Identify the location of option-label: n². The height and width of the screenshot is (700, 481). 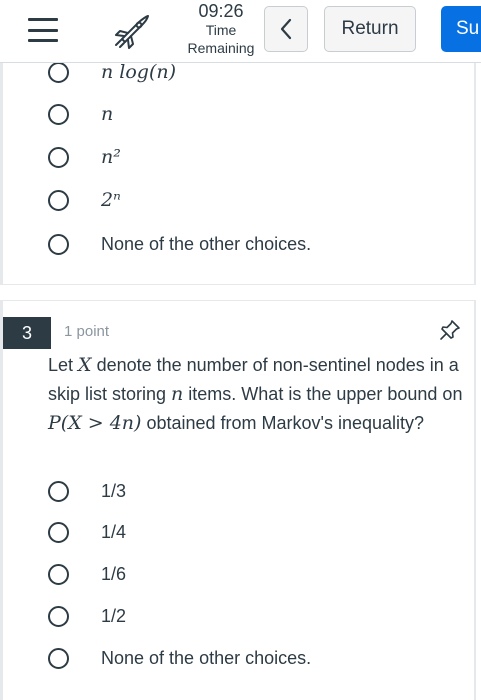
(111, 157).